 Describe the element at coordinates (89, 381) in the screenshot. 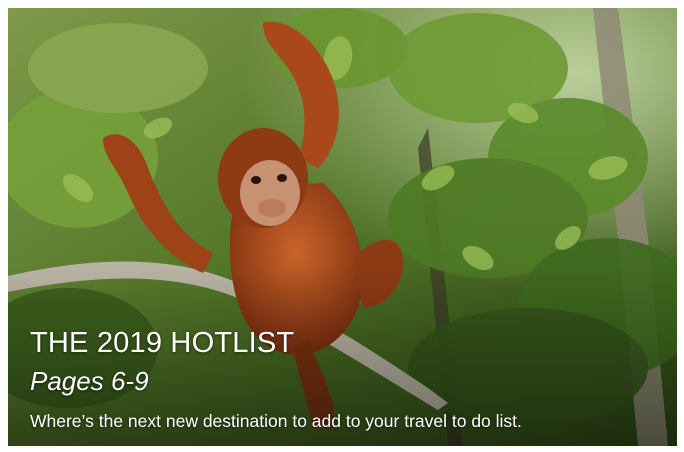

I see `feature-pages: Pages 6-9` at that location.